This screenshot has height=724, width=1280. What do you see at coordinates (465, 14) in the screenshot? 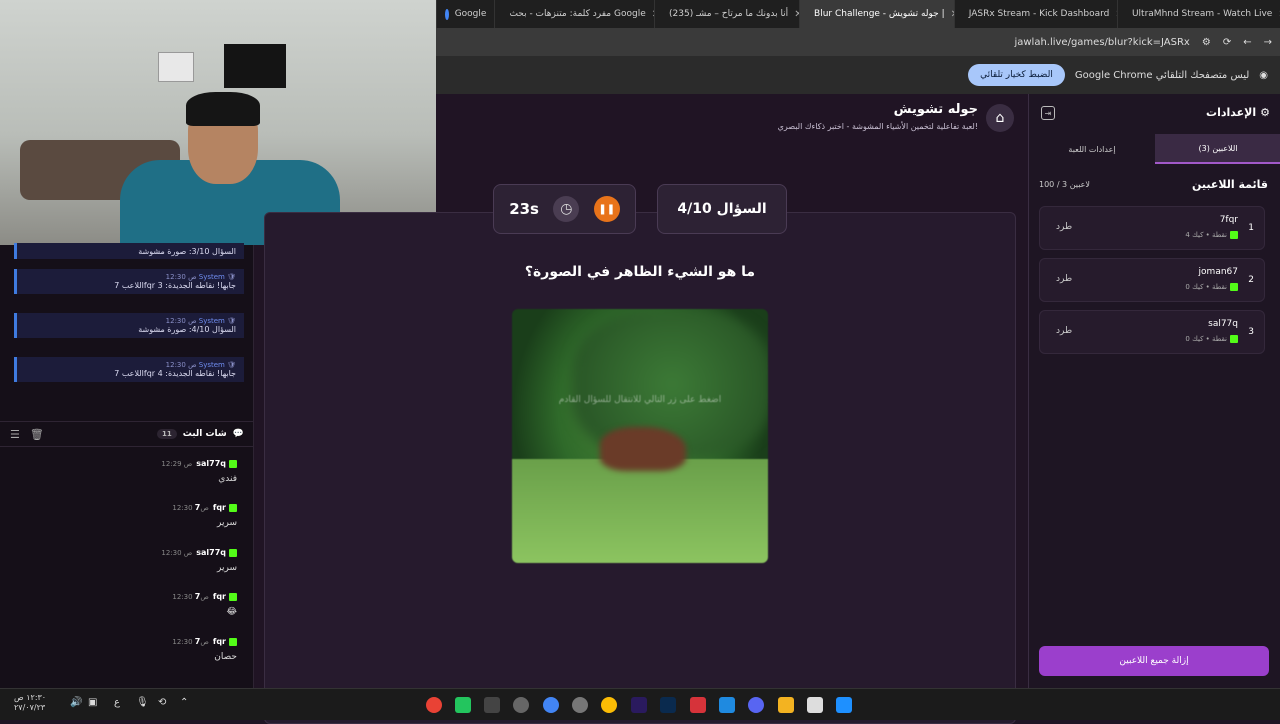
I see `browser-tab: Google` at bounding box center [465, 14].